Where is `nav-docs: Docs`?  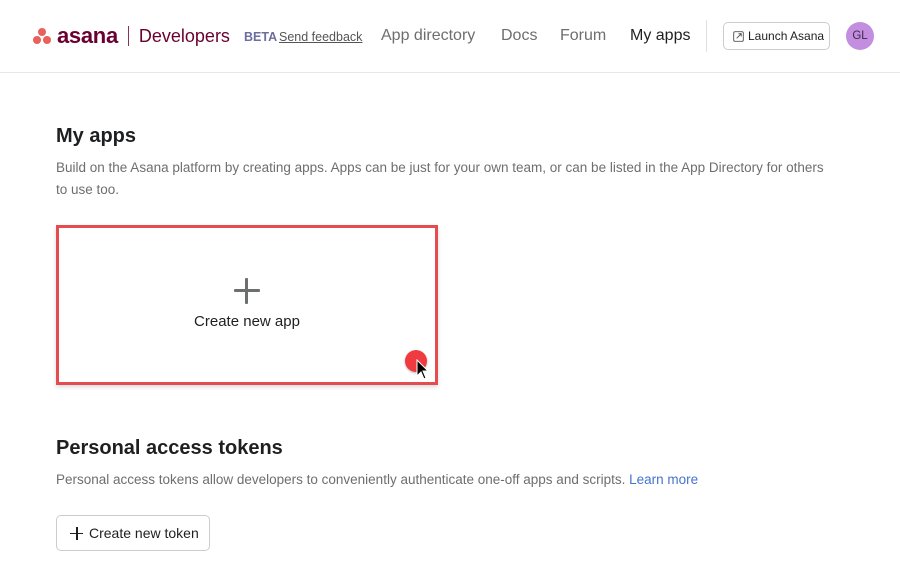 nav-docs: Docs is located at coordinates (519, 36).